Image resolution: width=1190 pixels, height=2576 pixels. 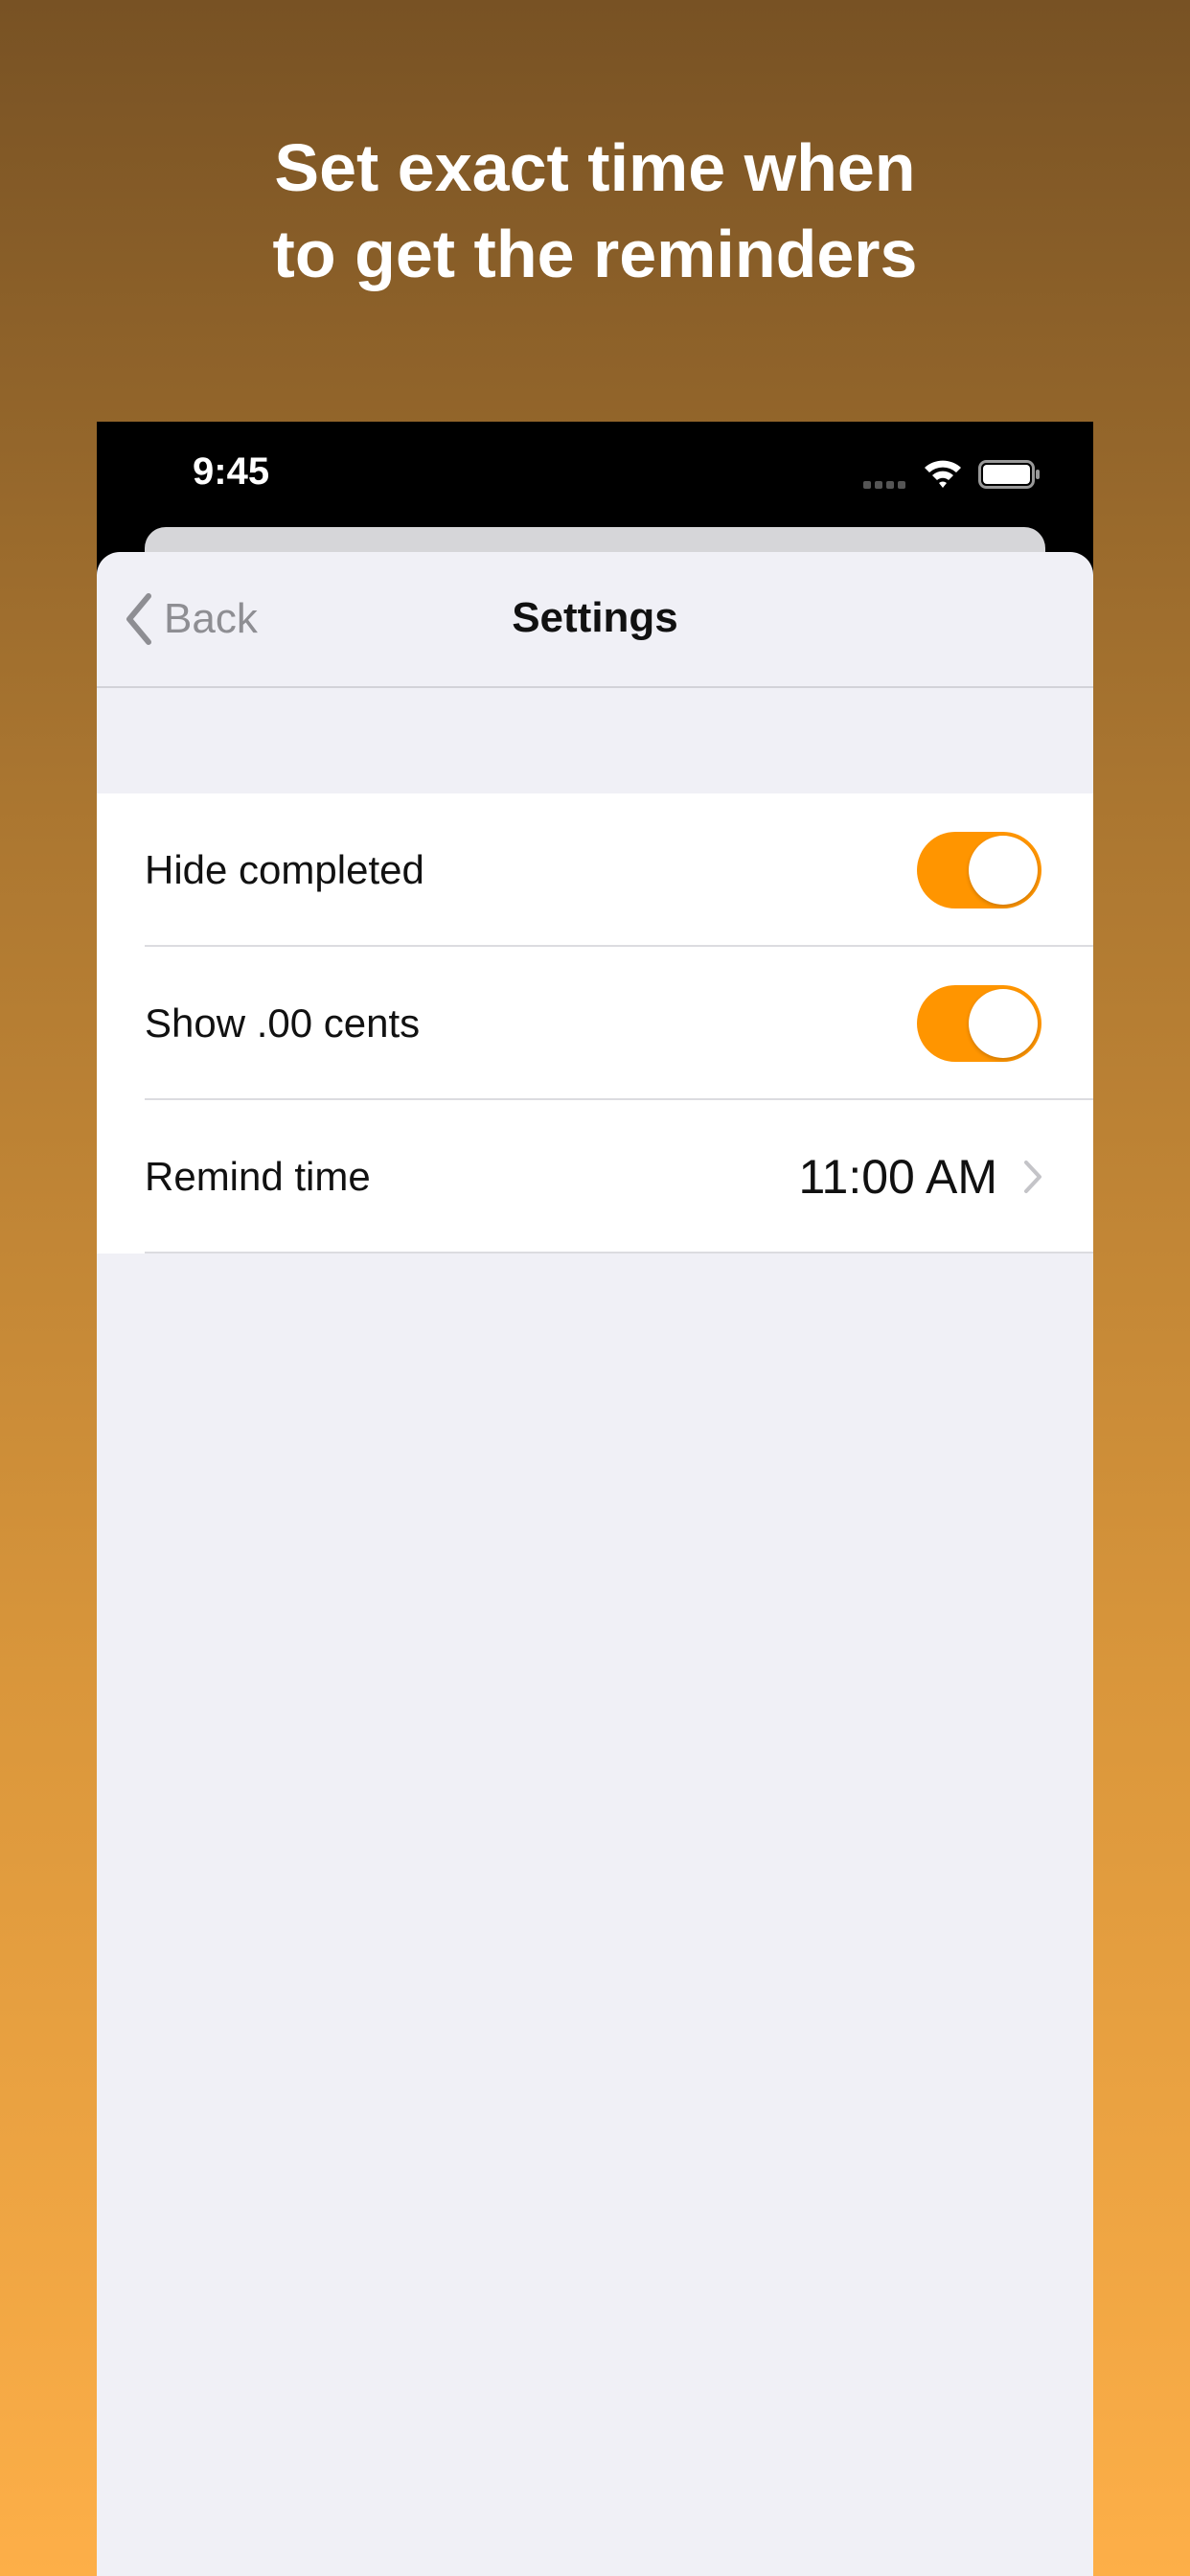 I want to click on row-divider, so click(x=619, y=1253).